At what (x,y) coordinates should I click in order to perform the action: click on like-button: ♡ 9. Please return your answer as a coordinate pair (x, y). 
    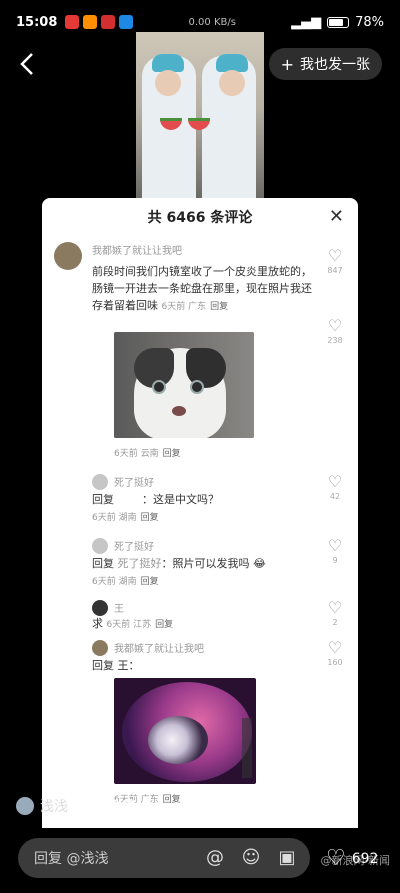
    Looking at the image, I should click on (335, 551).